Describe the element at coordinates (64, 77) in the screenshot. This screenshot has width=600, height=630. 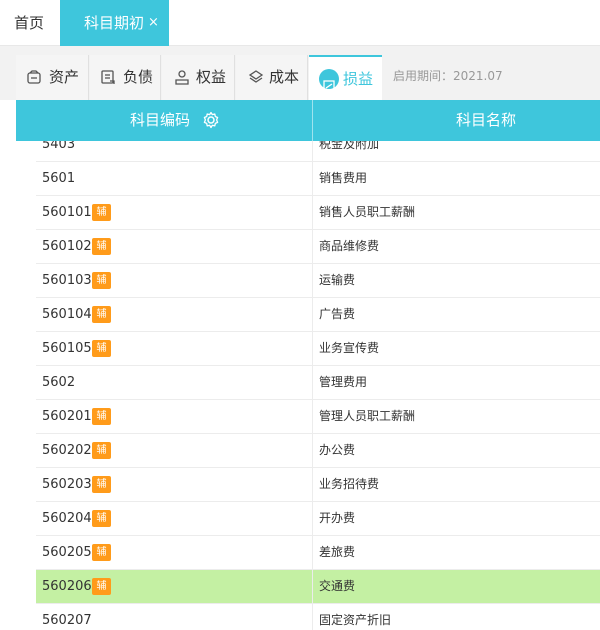
I see `tab-assets-label: 资产` at that location.